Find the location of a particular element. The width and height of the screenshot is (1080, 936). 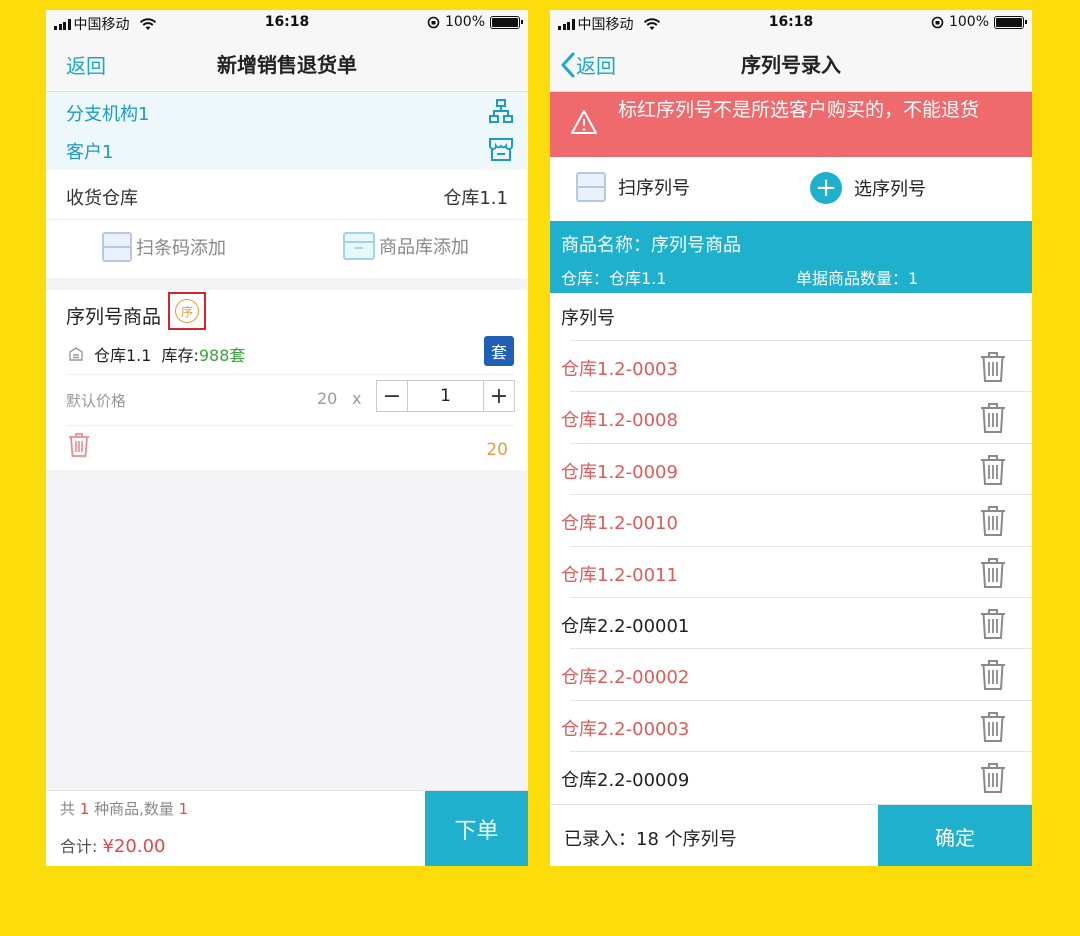

recorded-count: 已录入：18 个序列号 is located at coordinates (650, 839).